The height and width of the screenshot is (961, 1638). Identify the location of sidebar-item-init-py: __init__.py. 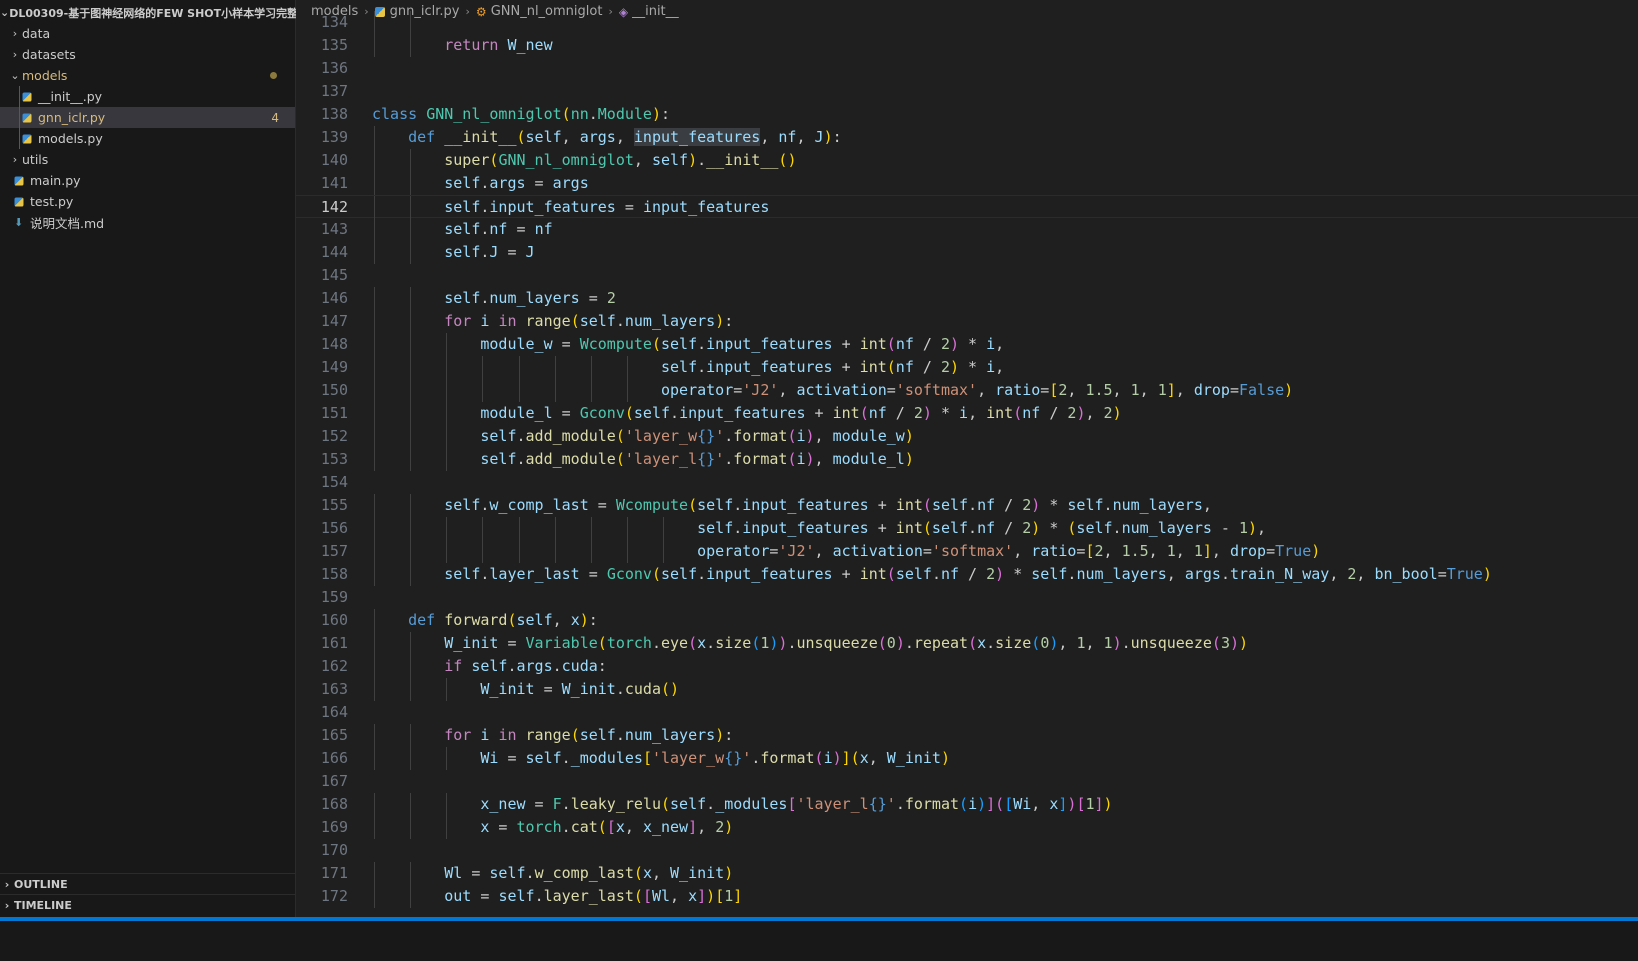
(147, 96).